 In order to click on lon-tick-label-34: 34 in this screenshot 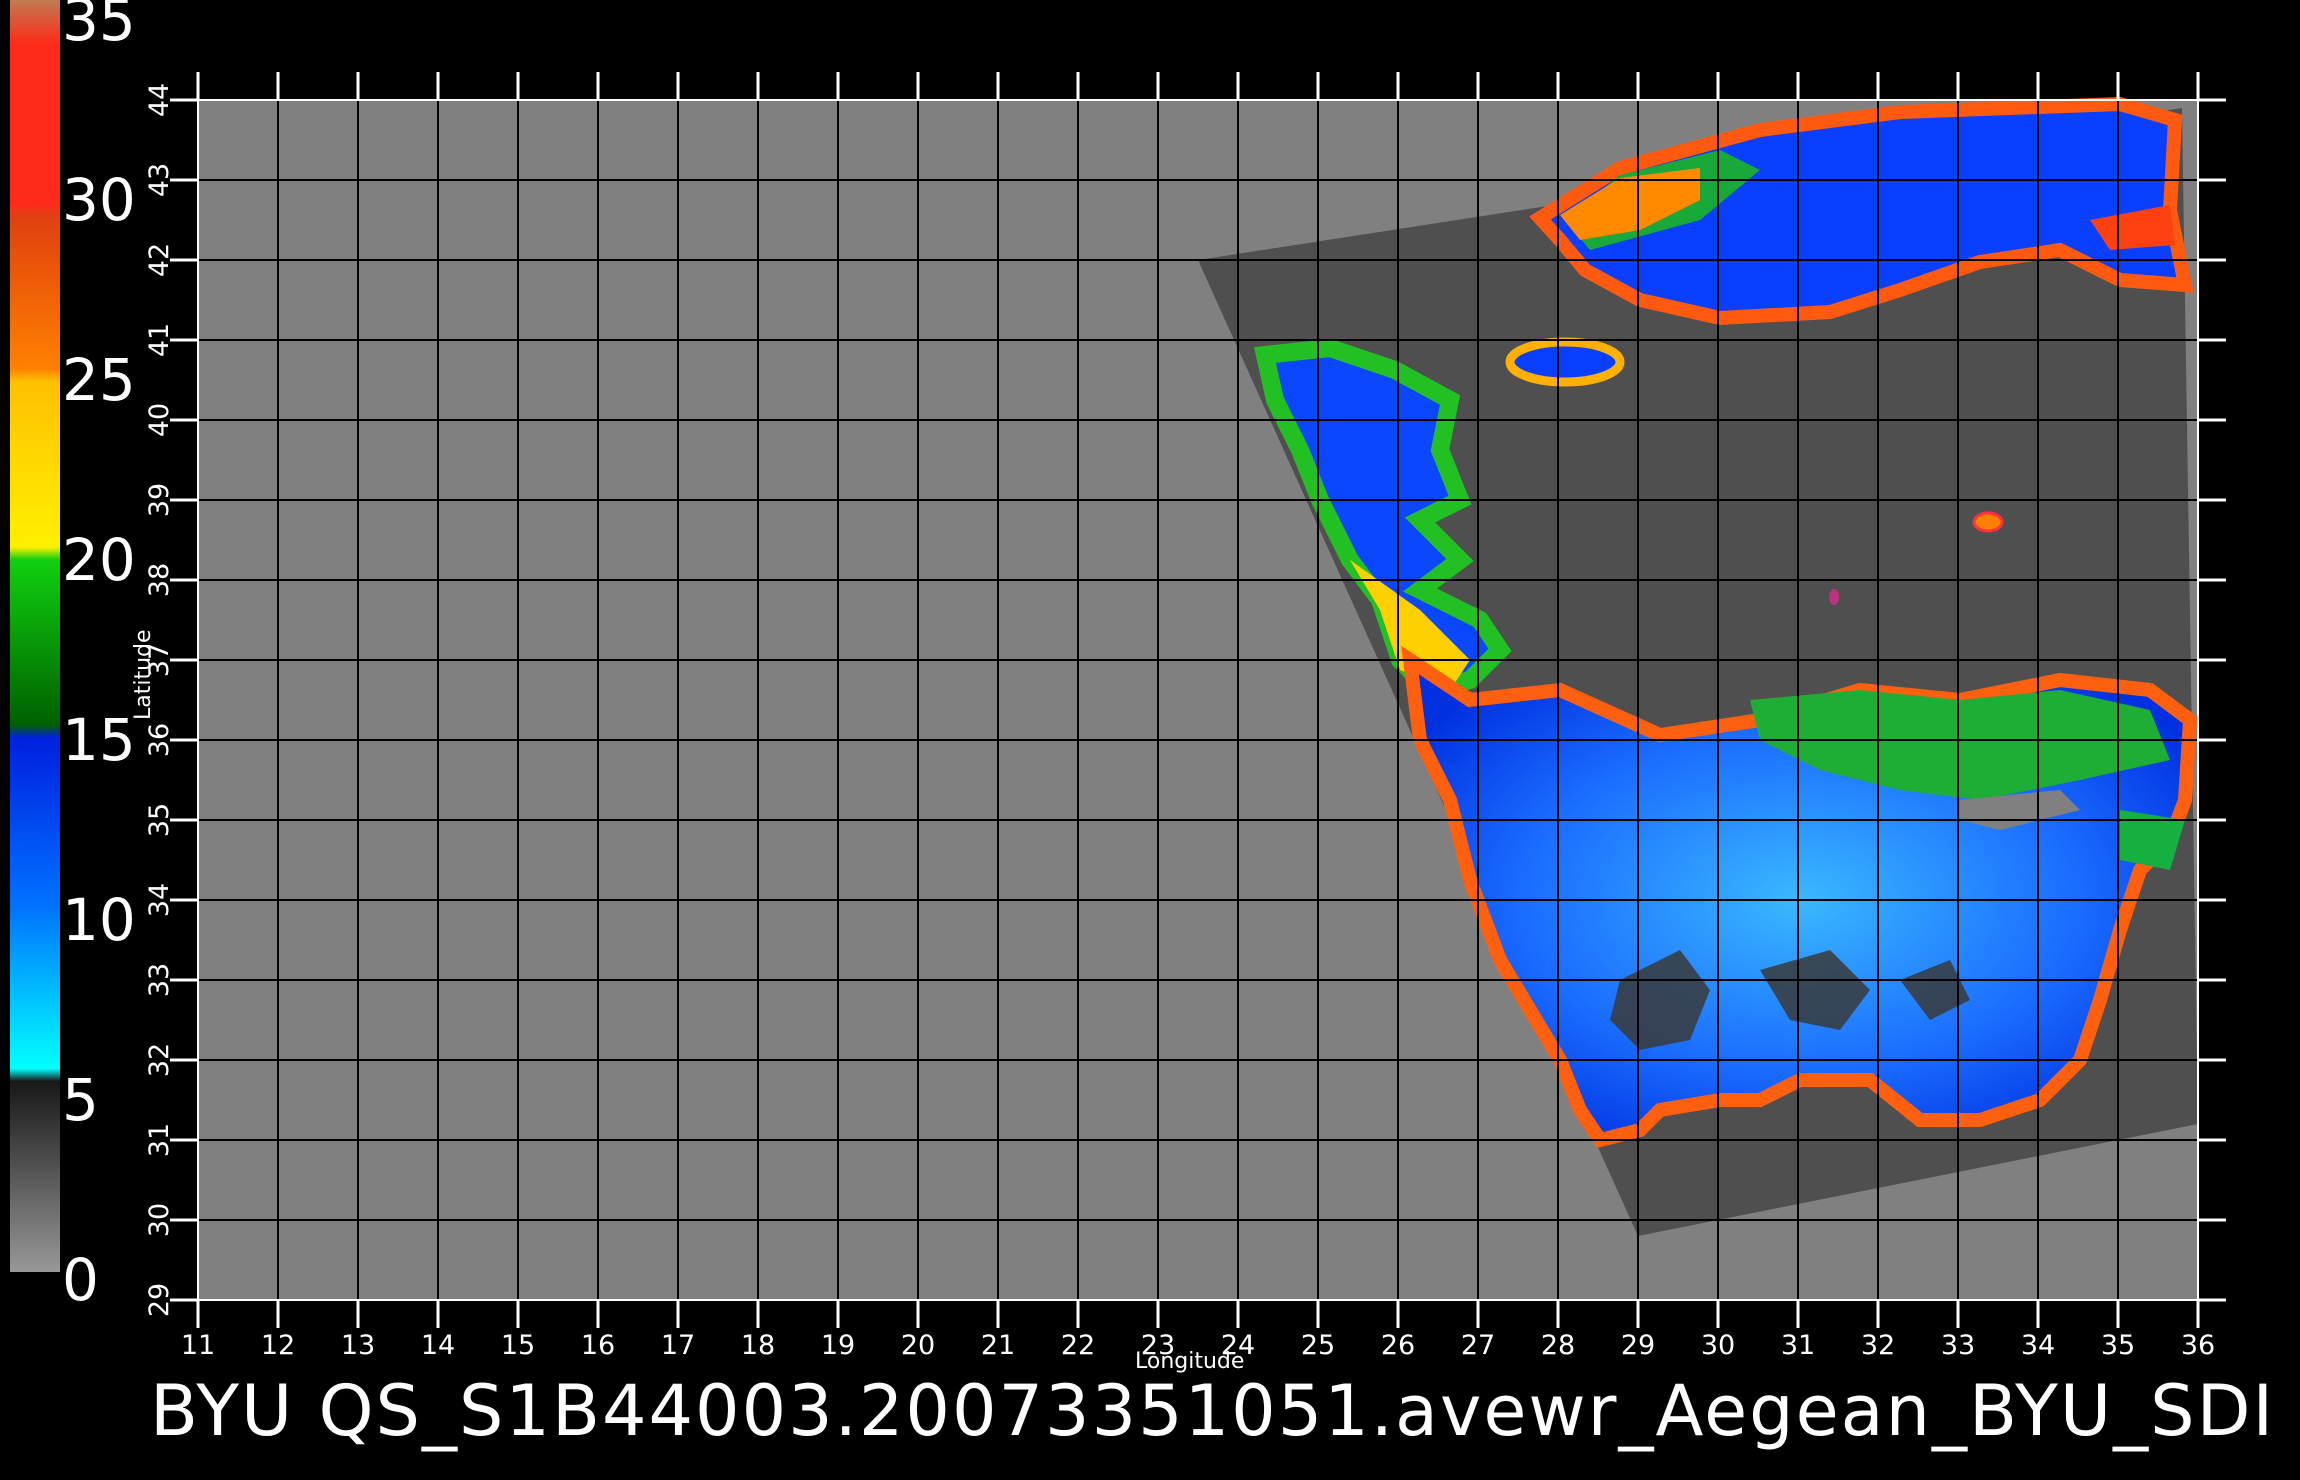, I will do `click(2038, 1345)`.